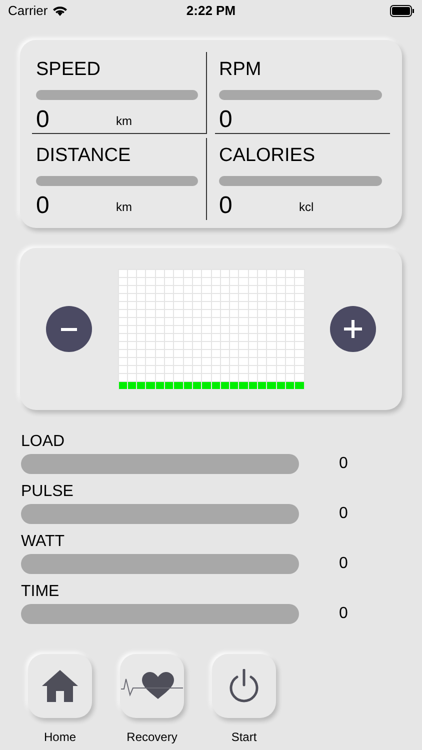 The height and width of the screenshot is (750, 422). What do you see at coordinates (402, 11) in the screenshot?
I see `battery-icon` at bounding box center [402, 11].